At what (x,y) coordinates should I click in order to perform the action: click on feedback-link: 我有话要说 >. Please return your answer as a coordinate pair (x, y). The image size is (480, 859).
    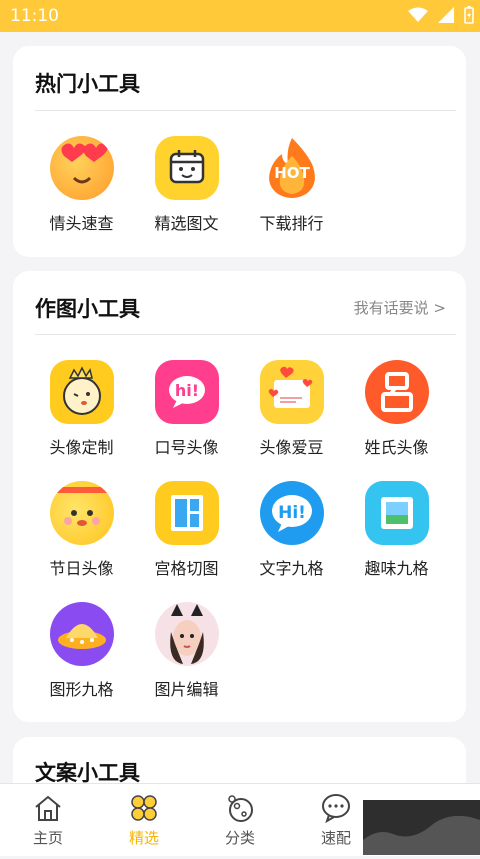
    Looking at the image, I should click on (400, 307).